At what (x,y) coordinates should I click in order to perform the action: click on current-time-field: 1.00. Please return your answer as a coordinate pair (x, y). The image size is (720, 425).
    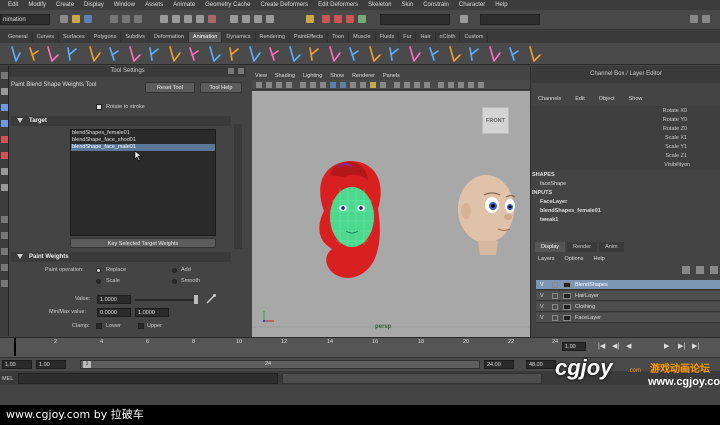
    Looking at the image, I should click on (574, 346).